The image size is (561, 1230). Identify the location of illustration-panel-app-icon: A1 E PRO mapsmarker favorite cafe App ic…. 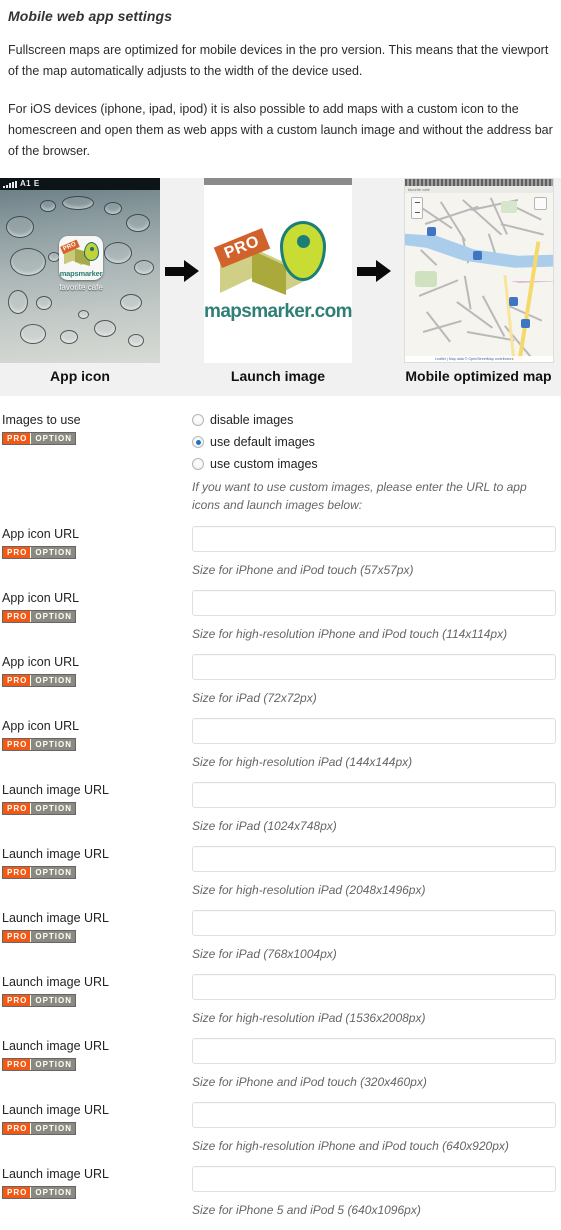
(80, 287).